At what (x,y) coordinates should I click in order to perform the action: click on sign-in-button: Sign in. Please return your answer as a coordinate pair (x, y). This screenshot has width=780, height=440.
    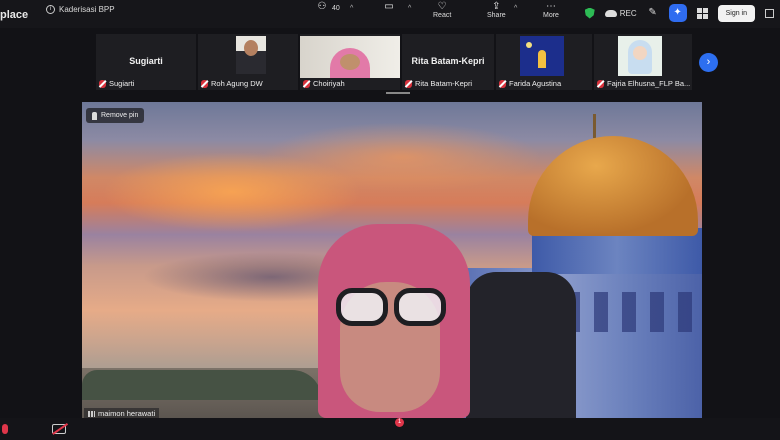
    Looking at the image, I should click on (736, 13).